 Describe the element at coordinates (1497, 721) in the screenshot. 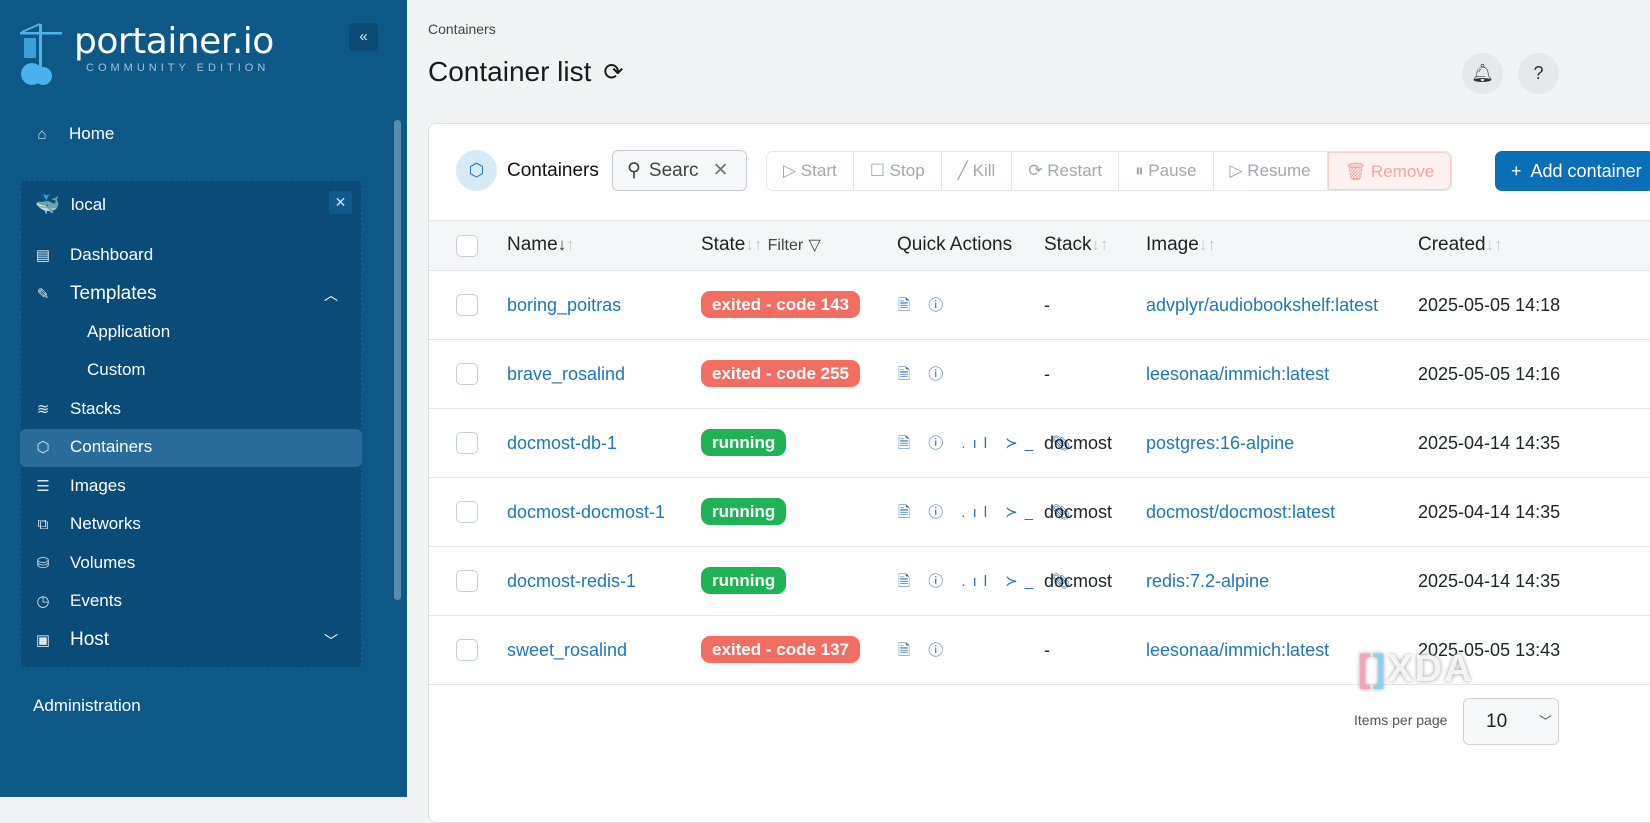

I see `items-per-page-value: 10` at that location.